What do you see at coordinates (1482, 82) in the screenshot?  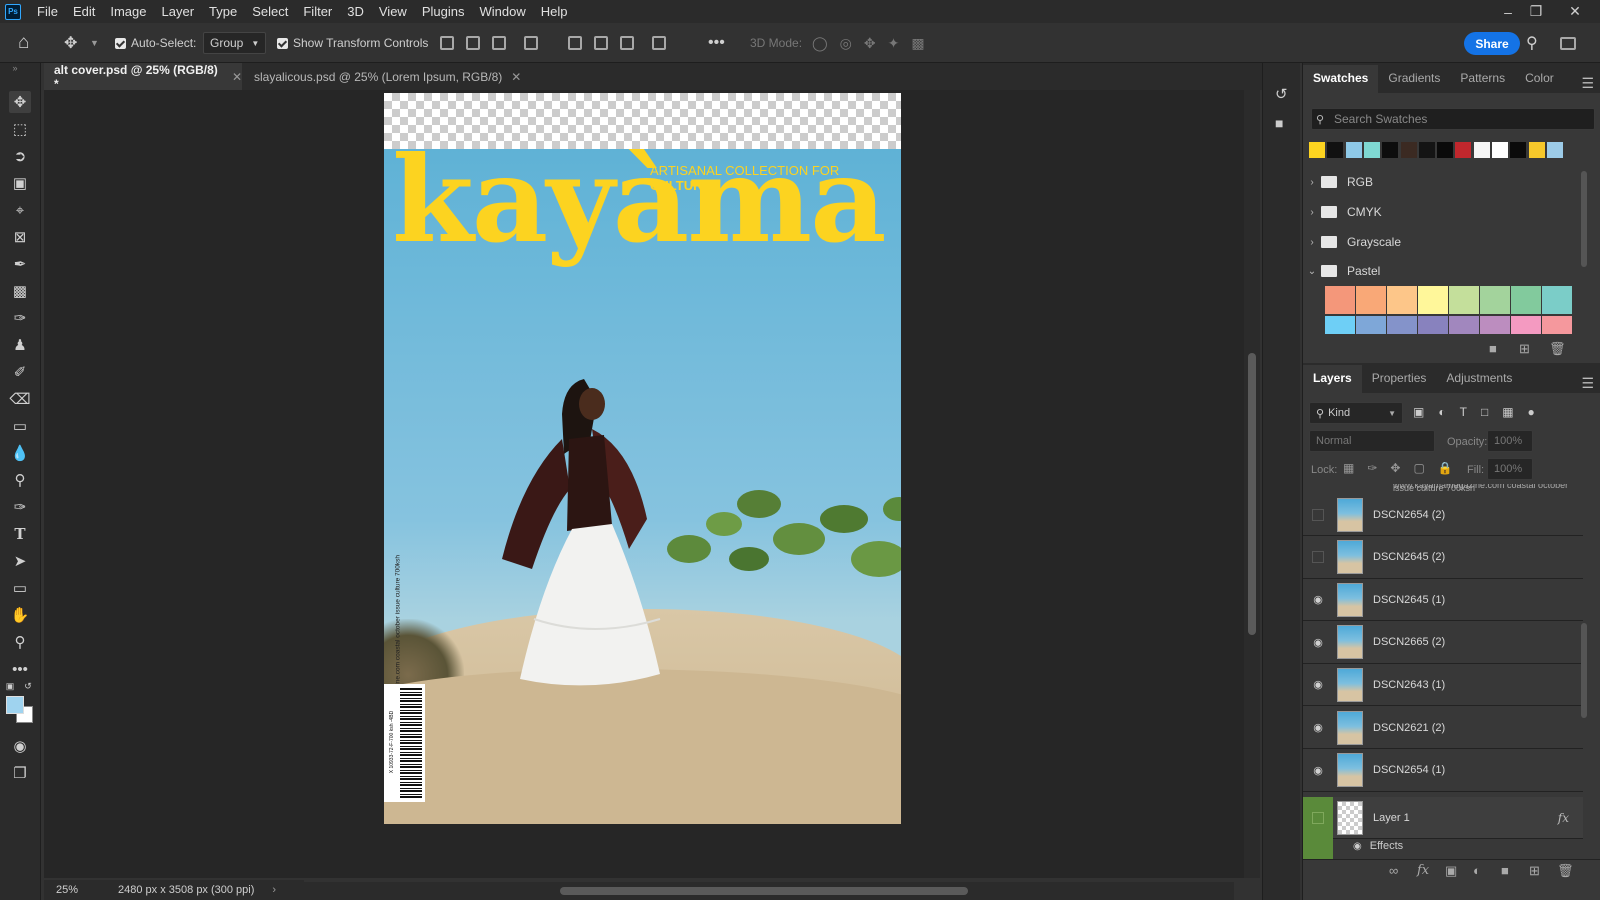 I see `tab-patterns: Patterns` at bounding box center [1482, 82].